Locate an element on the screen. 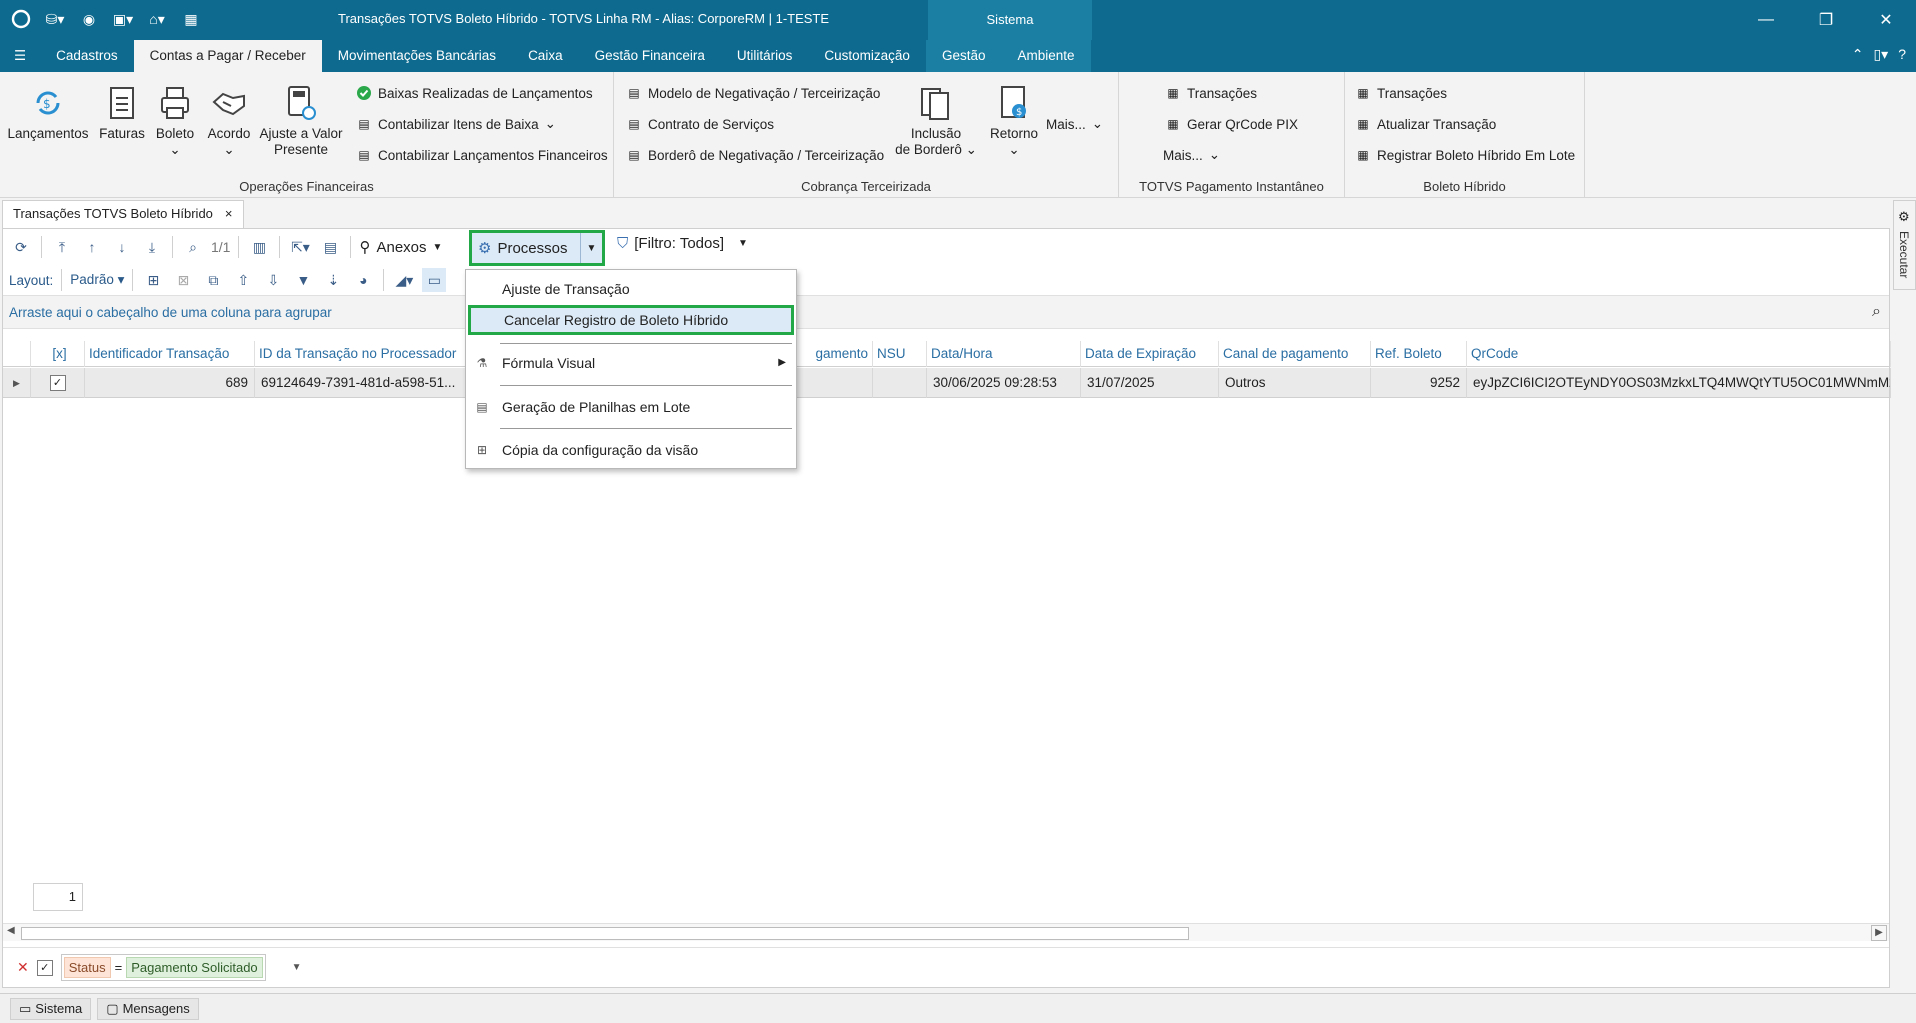 The image size is (1916, 1023). menu-item-copia-configuracao: ⊞ Cópia da configuração da visão is located at coordinates (631, 450).